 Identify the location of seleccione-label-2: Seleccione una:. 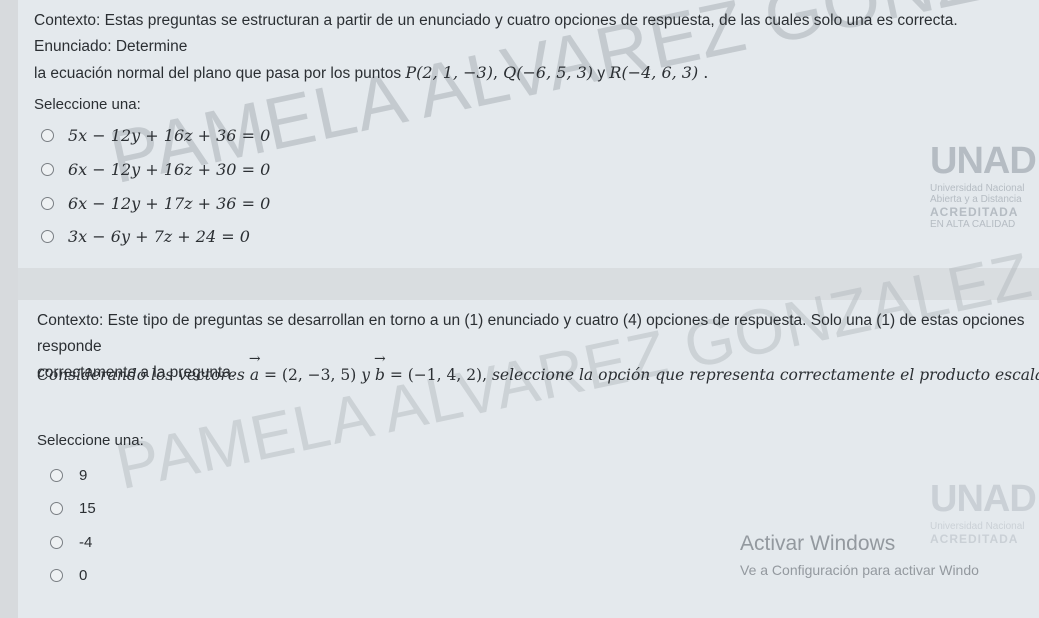
(90, 440).